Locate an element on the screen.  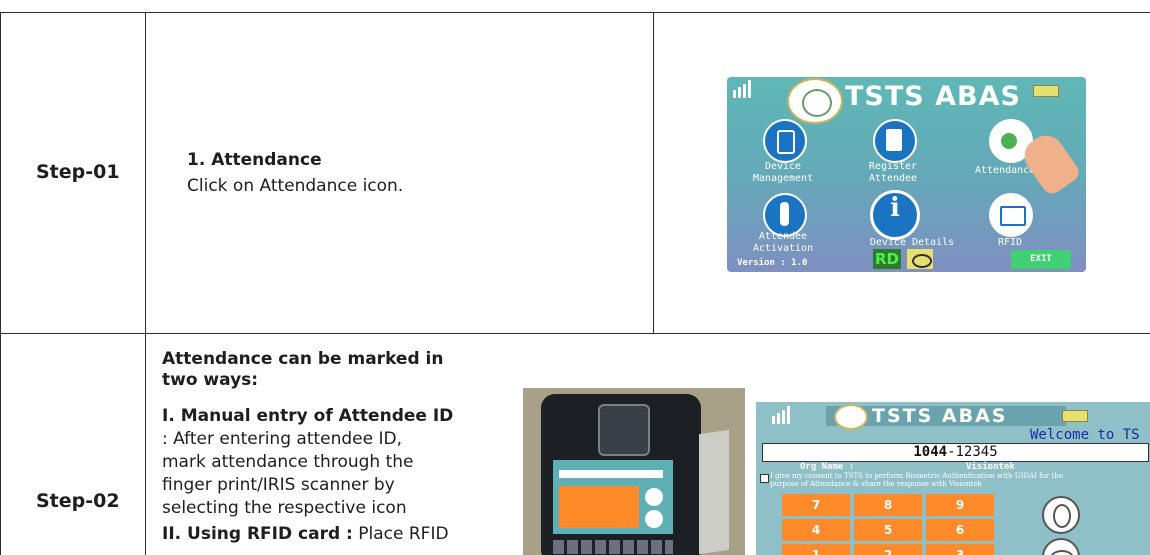
exit-button: EXIT is located at coordinates (1041, 259).